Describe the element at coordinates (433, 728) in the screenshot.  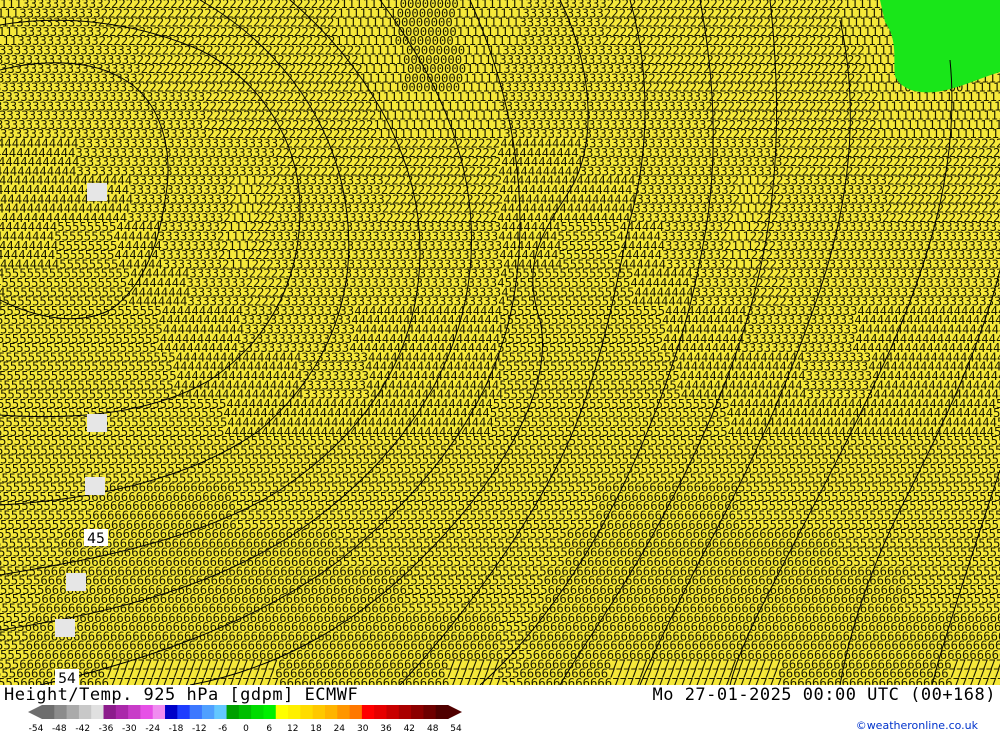
I see `colorbar-tick-label: 48` at that location.